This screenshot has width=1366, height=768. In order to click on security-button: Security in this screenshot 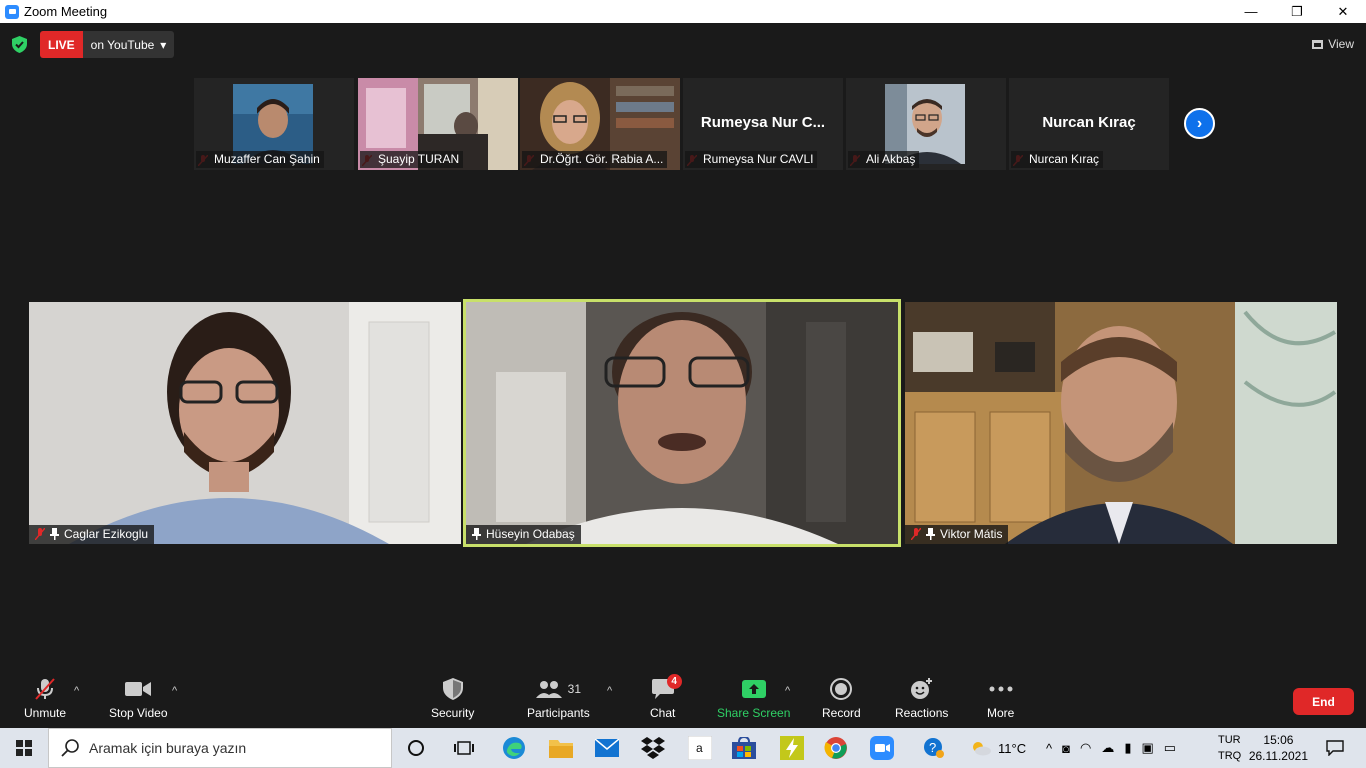, I will do `click(452, 698)`.